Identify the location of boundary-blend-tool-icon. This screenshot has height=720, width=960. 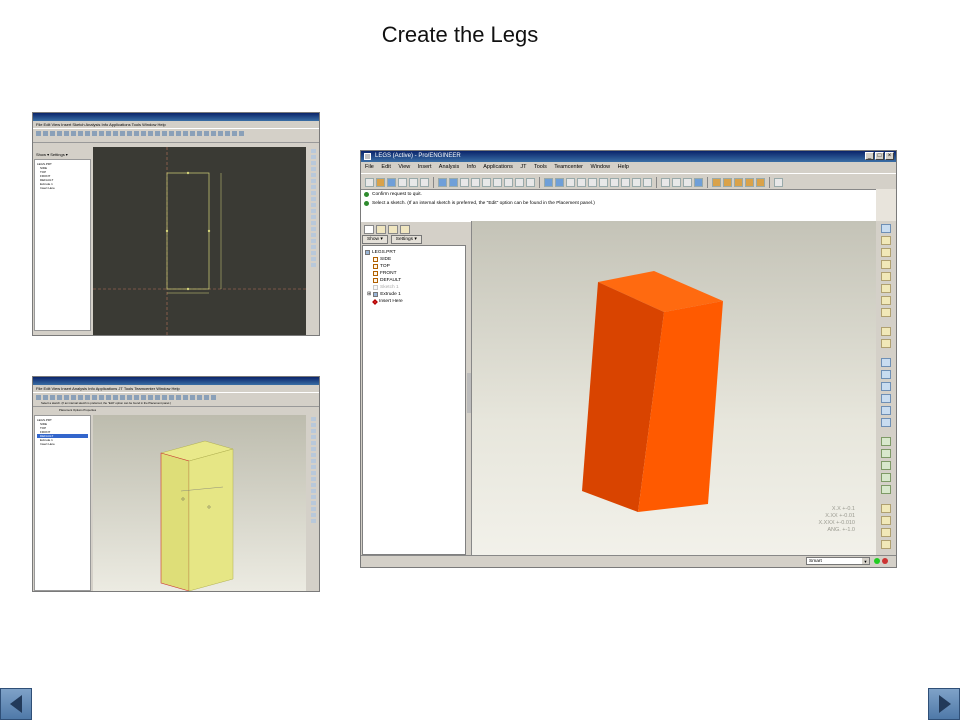
(886, 410).